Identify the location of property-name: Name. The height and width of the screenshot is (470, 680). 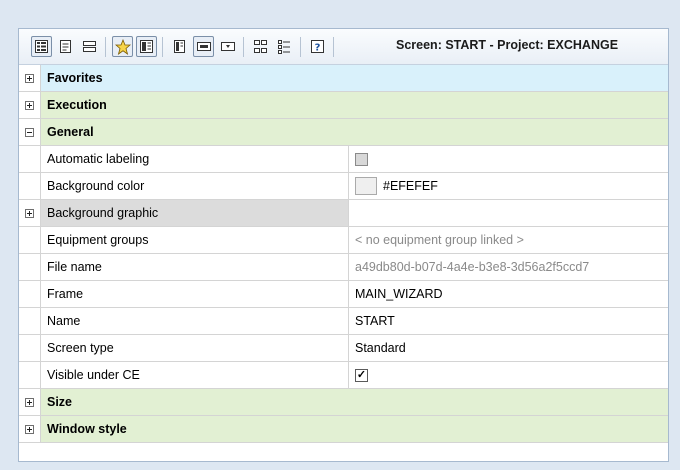
(195, 321).